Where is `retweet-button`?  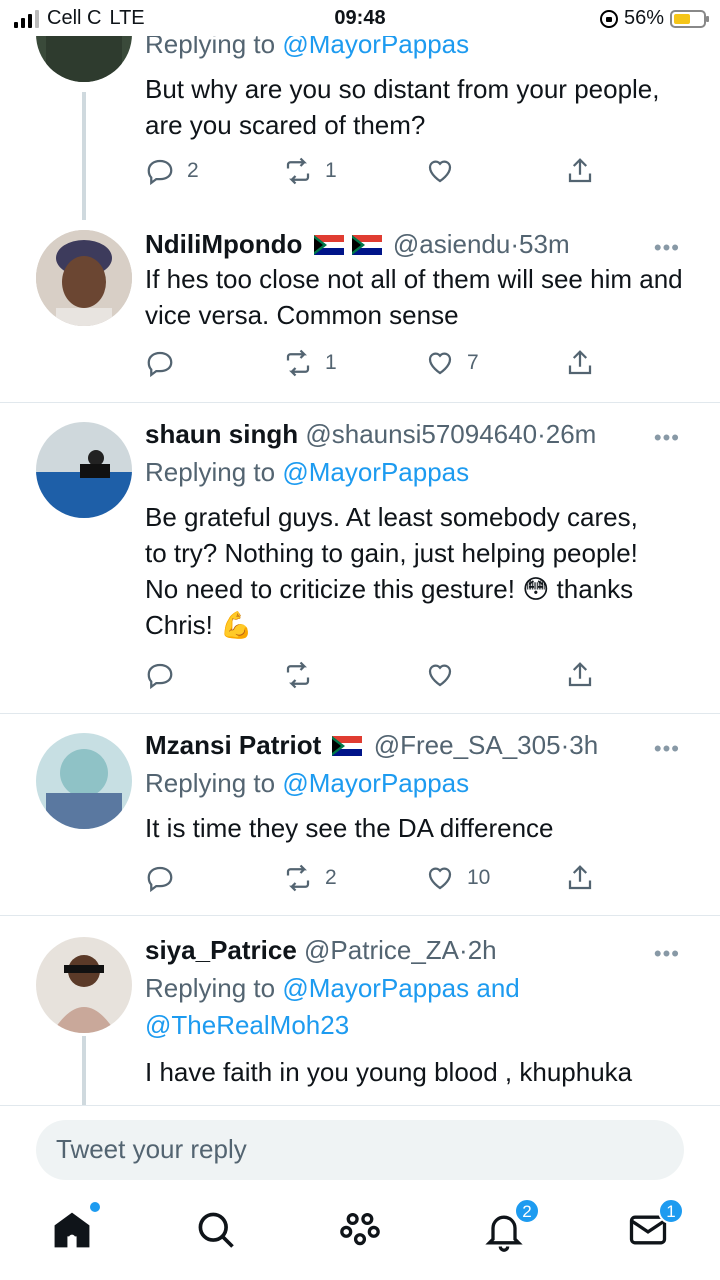 retweet-button is located at coordinates (304, 675).